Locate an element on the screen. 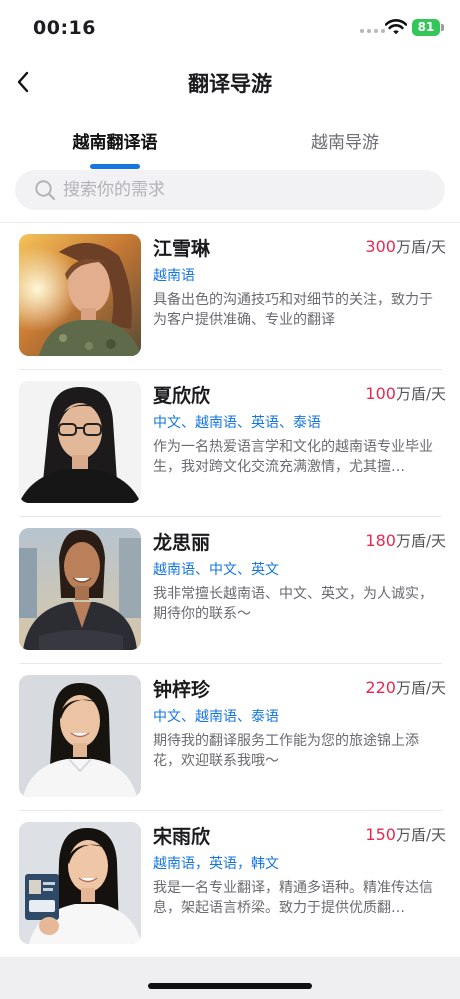 The width and height of the screenshot is (460, 999). tab-bar: 越南翻译语 越南导游 is located at coordinates (230, 147).